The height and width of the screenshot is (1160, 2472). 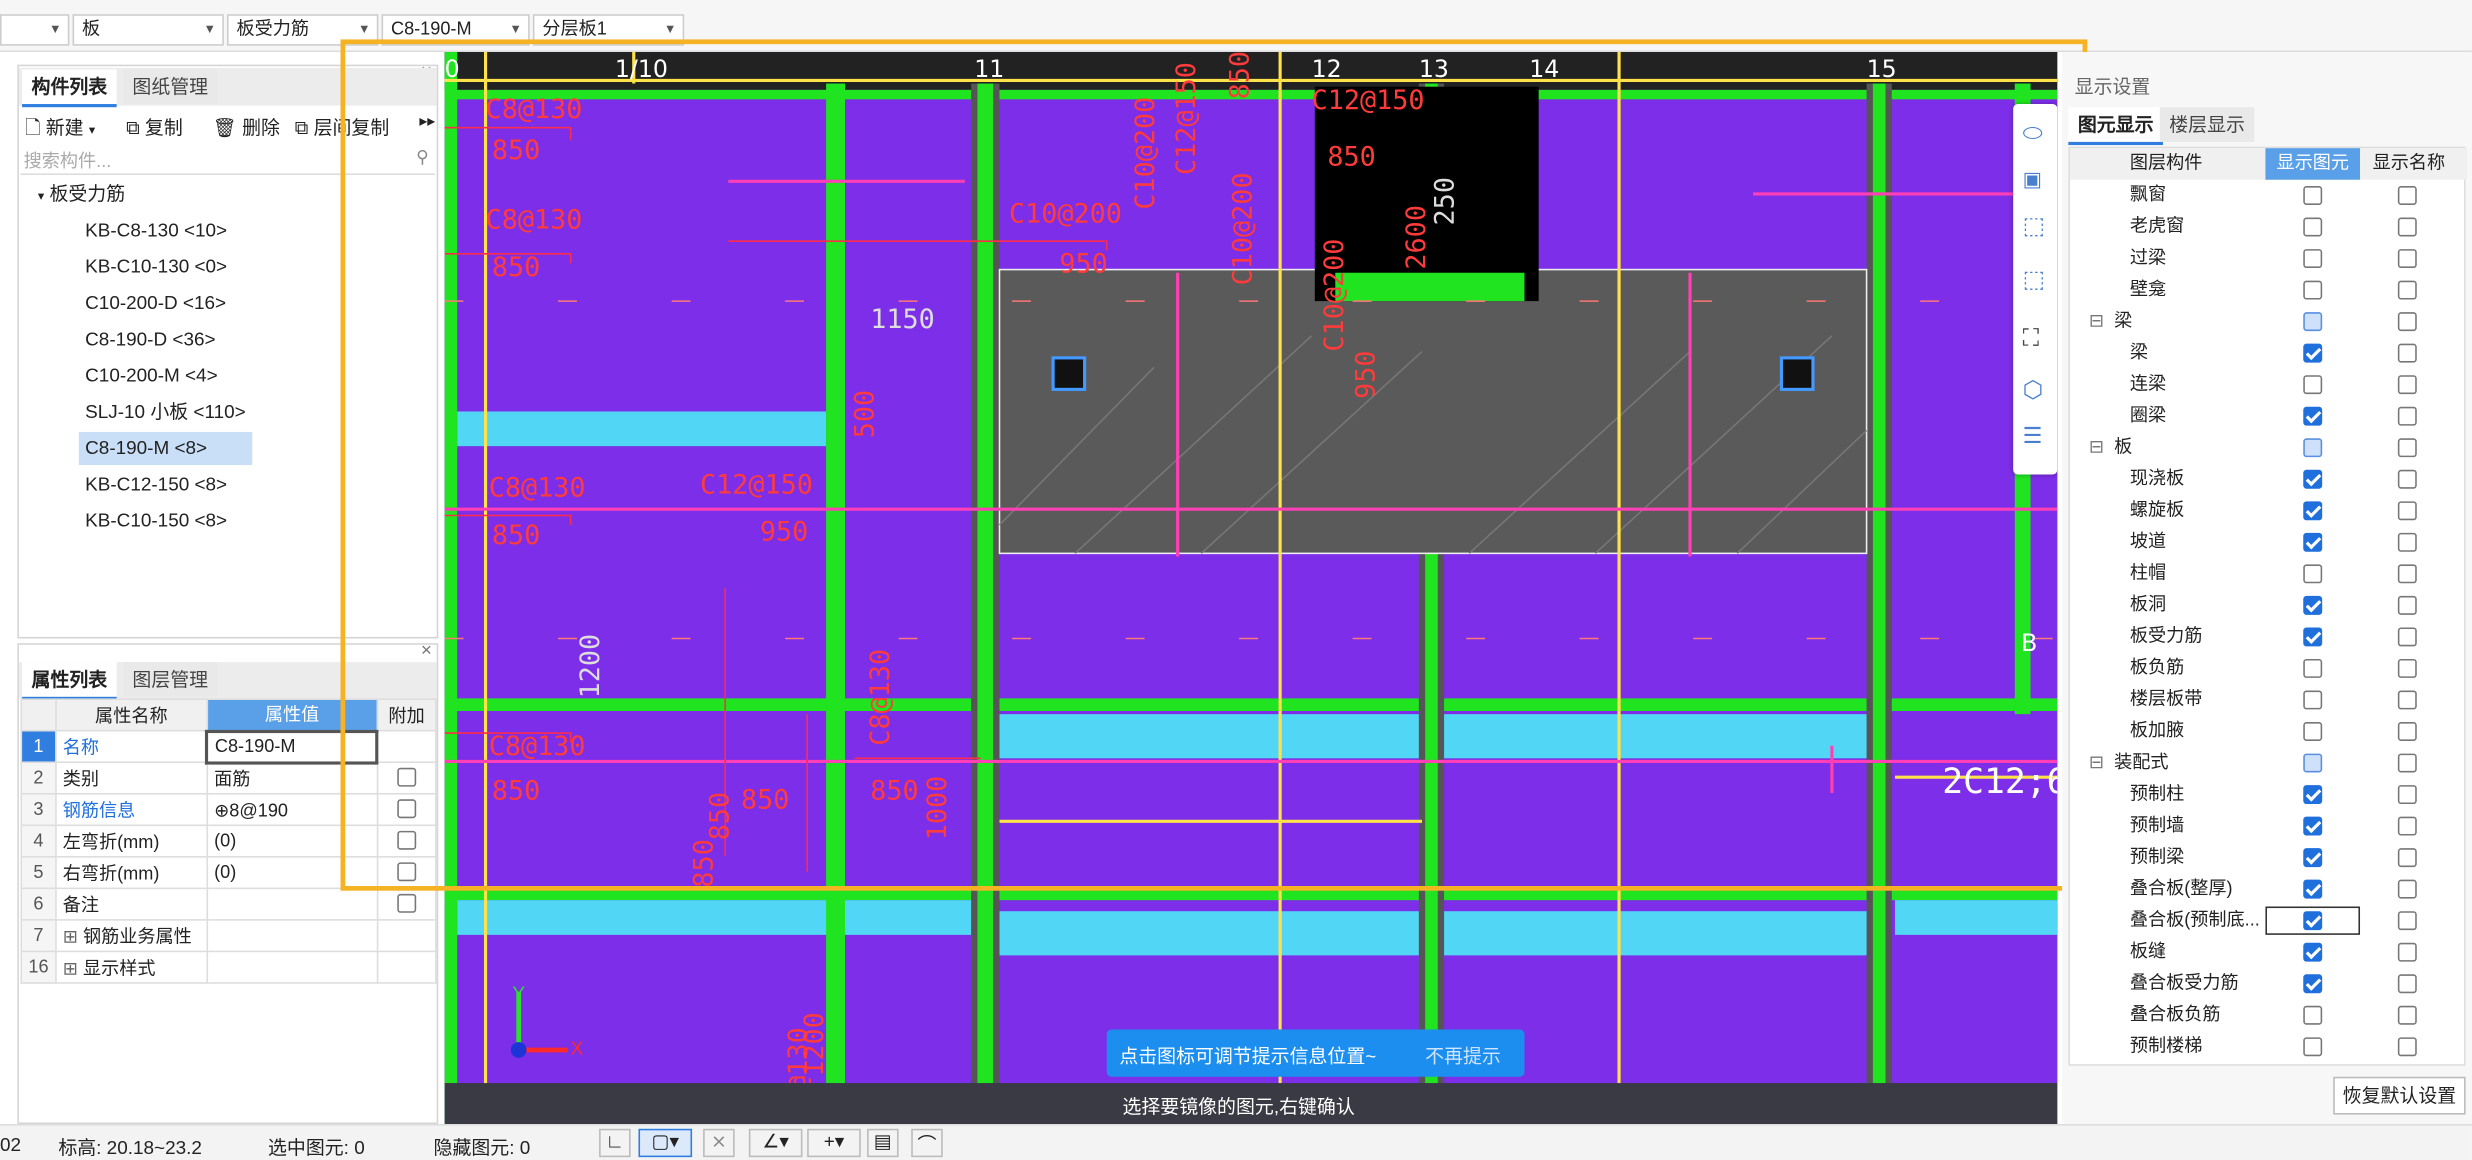 I want to click on delete-button: 🗑 删除, so click(x=246, y=127).